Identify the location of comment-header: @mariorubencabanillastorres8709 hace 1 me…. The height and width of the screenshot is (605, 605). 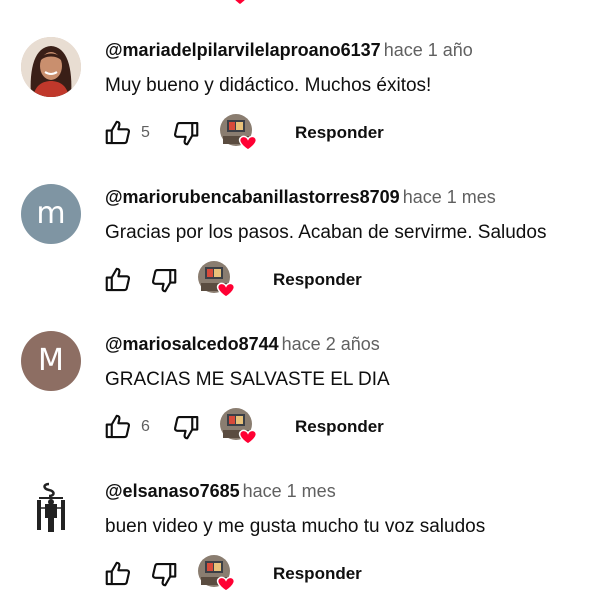
(300, 197).